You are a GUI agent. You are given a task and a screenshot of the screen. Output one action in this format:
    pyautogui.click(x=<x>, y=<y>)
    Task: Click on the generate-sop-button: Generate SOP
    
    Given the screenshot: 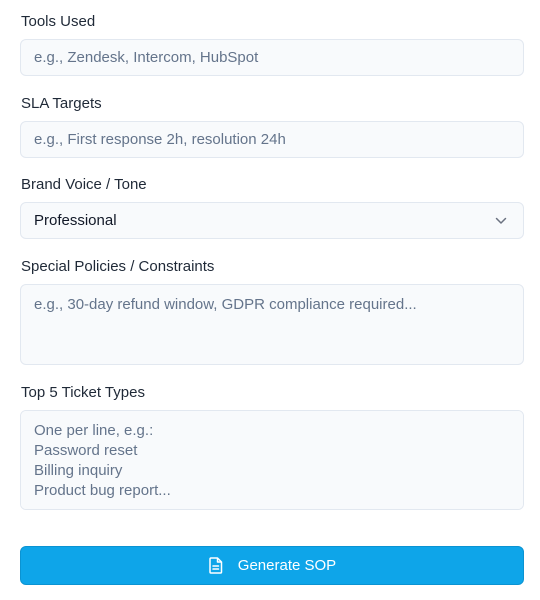 What is the action you would take?
    pyautogui.click(x=272, y=565)
    